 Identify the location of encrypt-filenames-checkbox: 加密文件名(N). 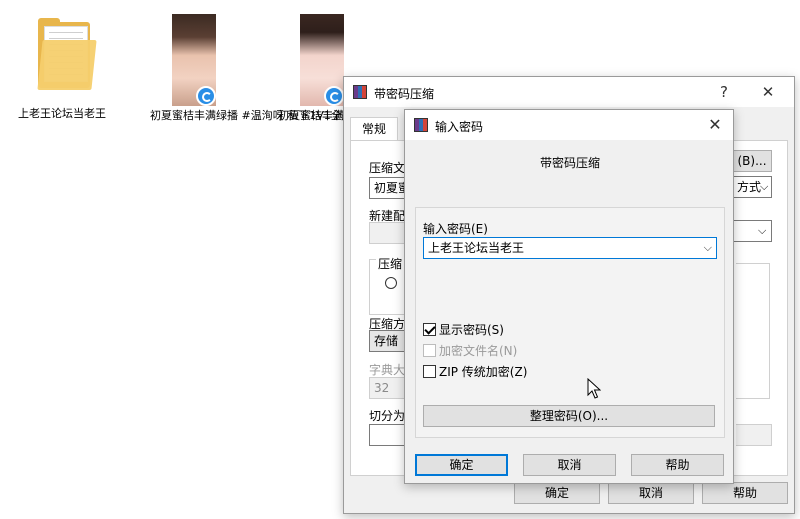
(470, 350).